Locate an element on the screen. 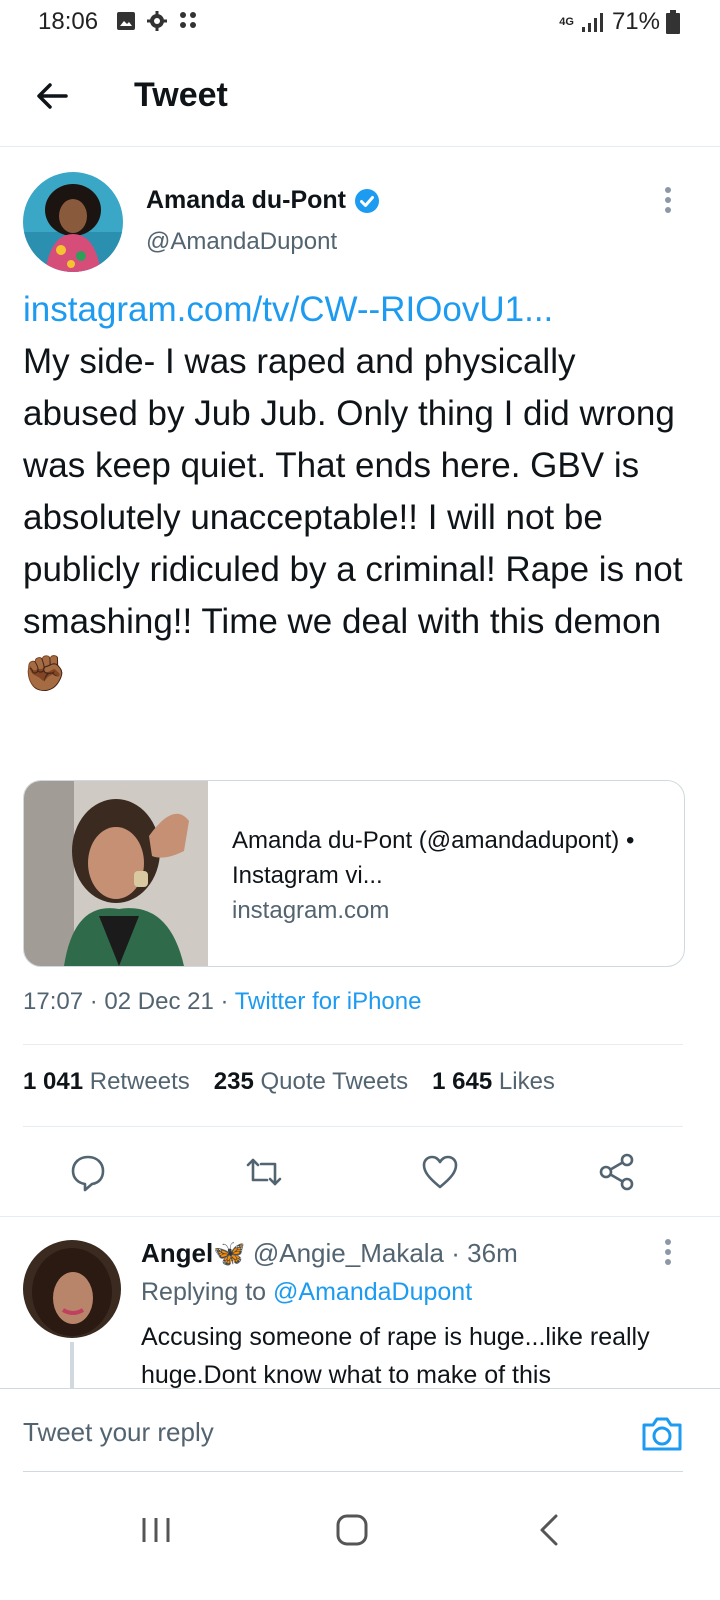 The width and height of the screenshot is (720, 1600). reply-composer: Tweet your reply is located at coordinates (360, 1431).